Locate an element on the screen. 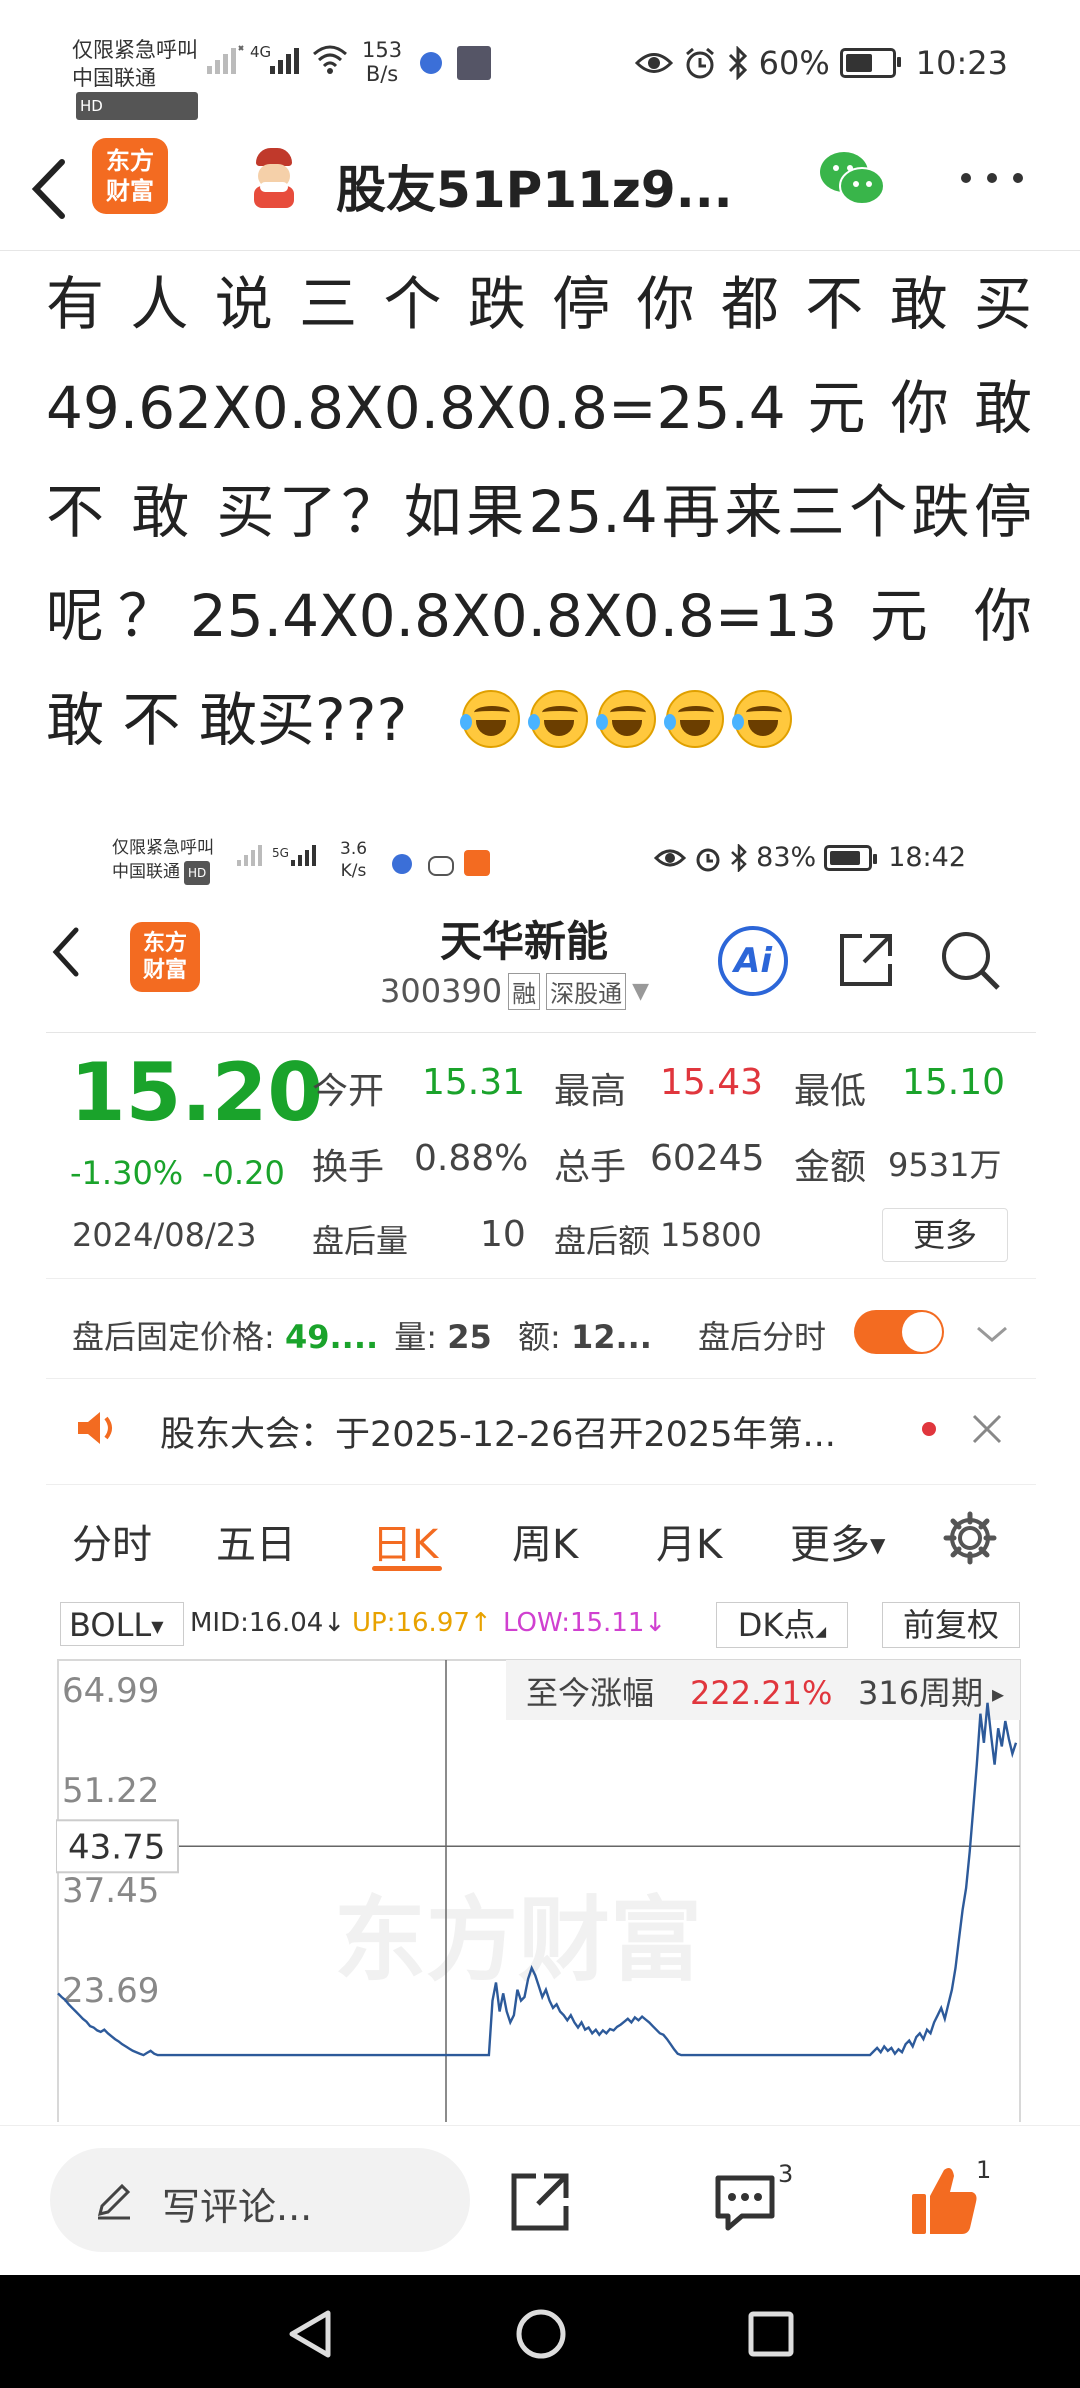 The height and width of the screenshot is (2388, 1080). crosshair-value-label: 43.75 is located at coordinates (116, 1847).